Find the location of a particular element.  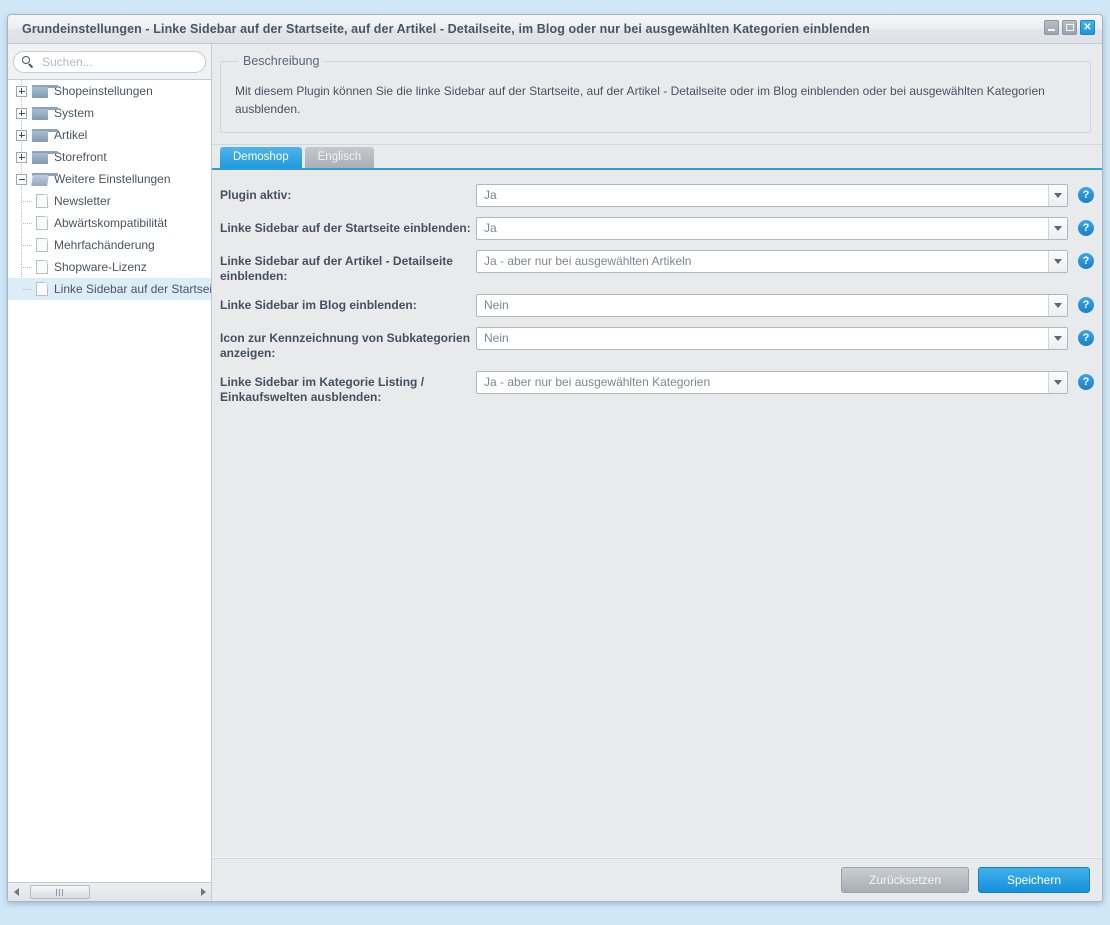

save-button: Speichern is located at coordinates (1034, 879).